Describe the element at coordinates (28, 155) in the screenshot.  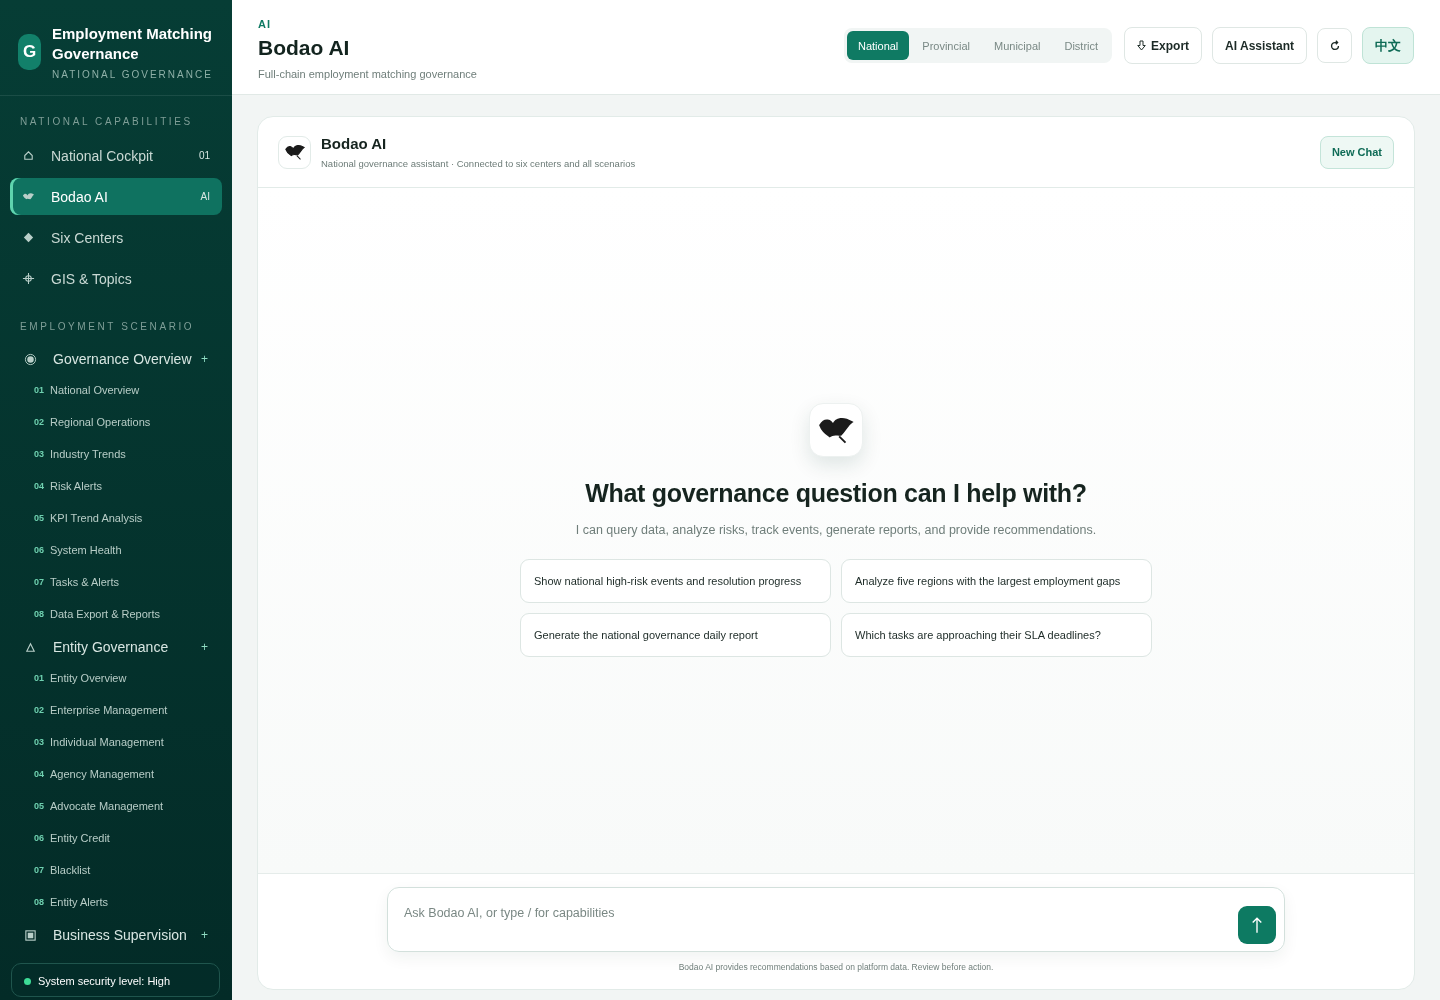
I see `home-icon` at that location.